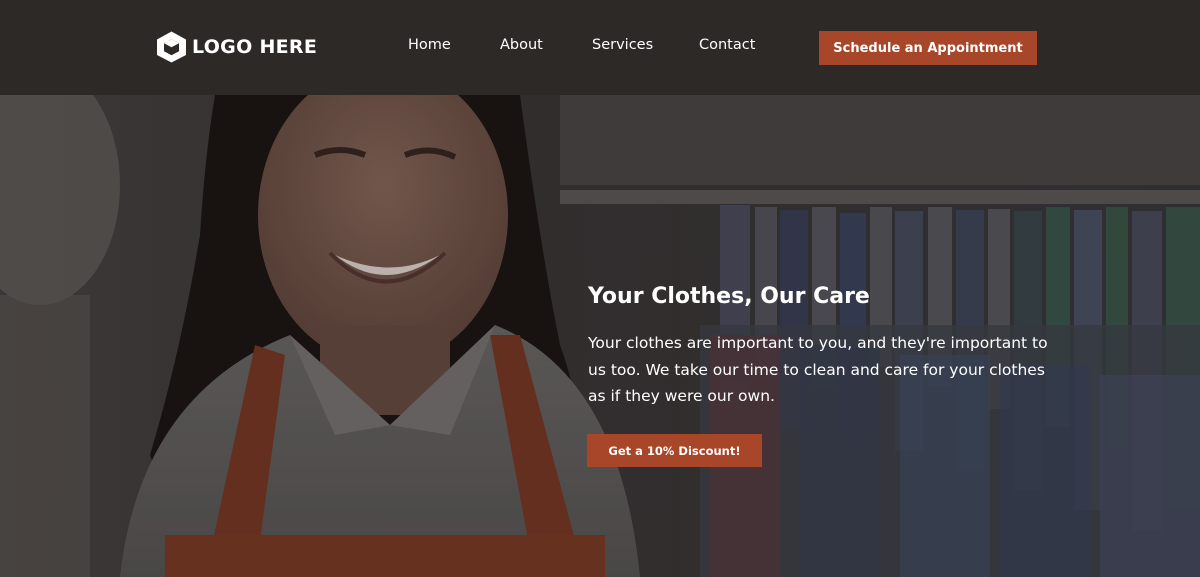 The image size is (1200, 577). Describe the element at coordinates (928, 48) in the screenshot. I see `schedule-appointment-button: Schedule an Appointment` at that location.